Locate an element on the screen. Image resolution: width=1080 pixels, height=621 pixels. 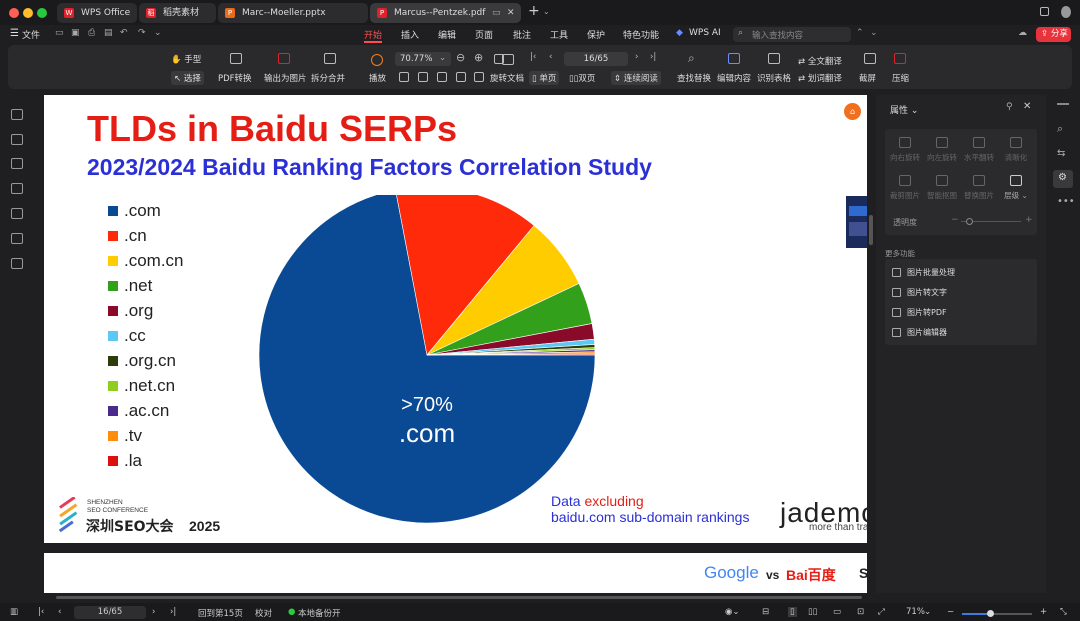
rotate-left-tool: 向左旋转 is located at coordinates (942, 150).